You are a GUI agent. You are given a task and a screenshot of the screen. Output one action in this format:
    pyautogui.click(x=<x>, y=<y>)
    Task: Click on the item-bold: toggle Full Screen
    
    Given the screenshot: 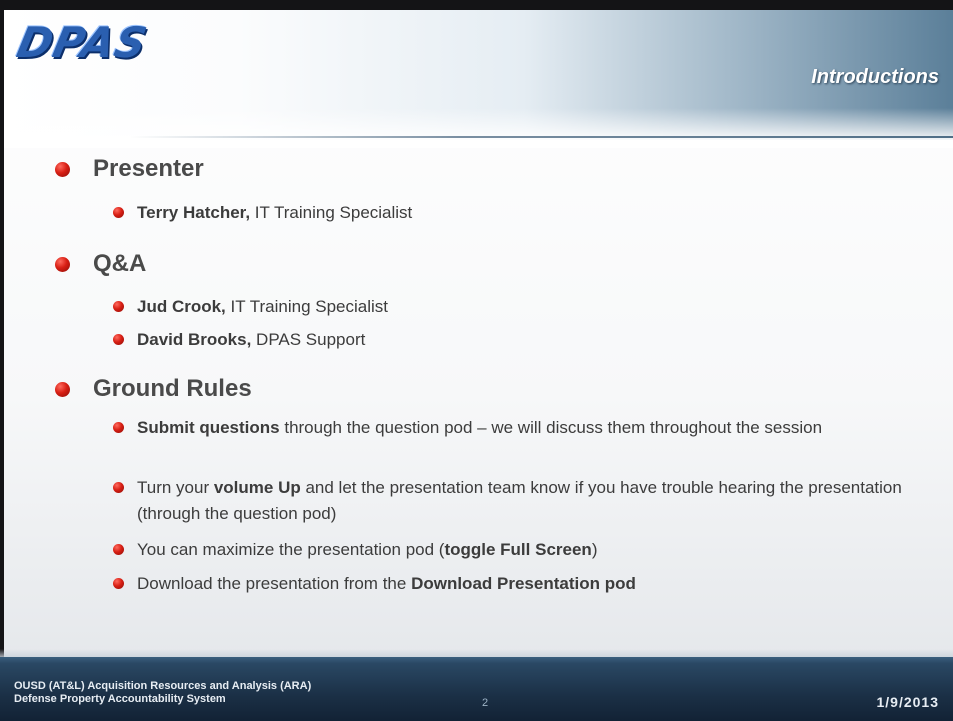 What is the action you would take?
    pyautogui.click(x=518, y=549)
    